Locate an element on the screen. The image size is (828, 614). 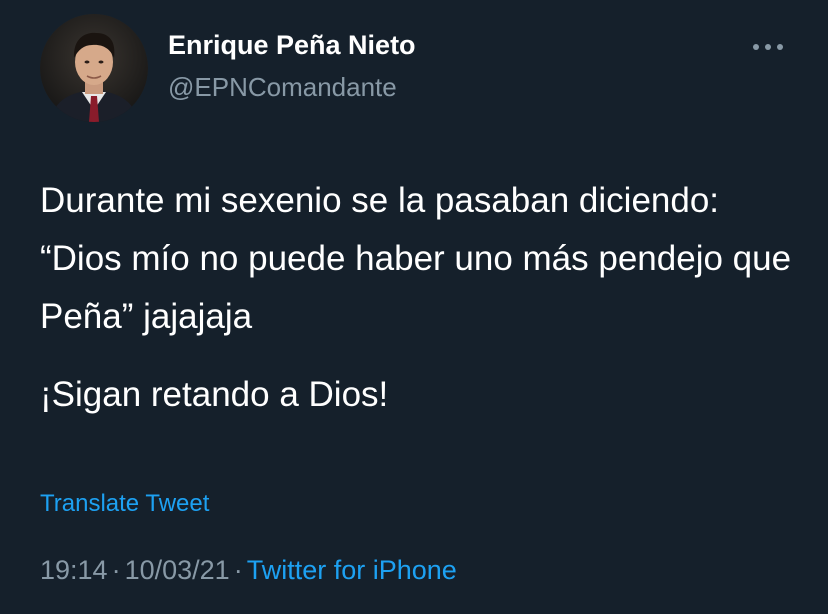
translate-tweet-link: Translate Tweet is located at coordinates (124, 504).